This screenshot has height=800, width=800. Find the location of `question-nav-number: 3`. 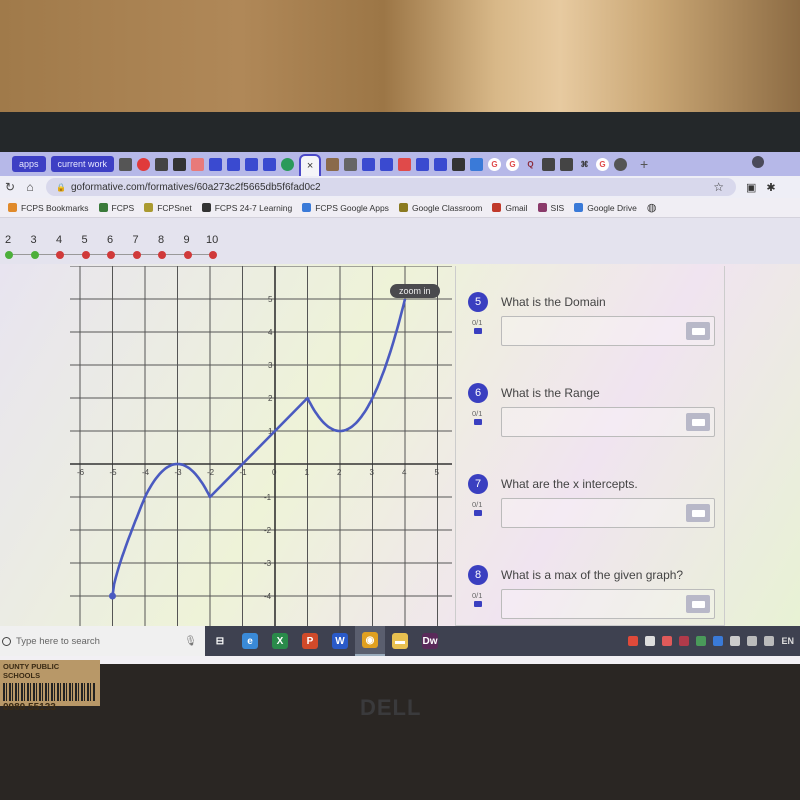

question-nav-number: 3 is located at coordinates (34, 240).